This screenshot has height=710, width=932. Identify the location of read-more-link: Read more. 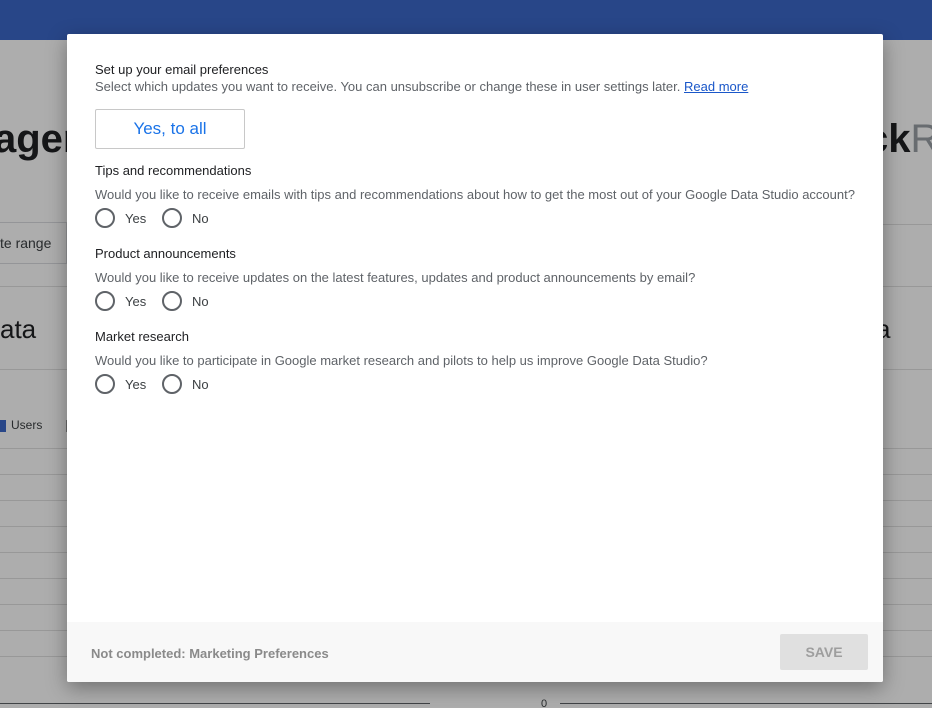
(716, 86).